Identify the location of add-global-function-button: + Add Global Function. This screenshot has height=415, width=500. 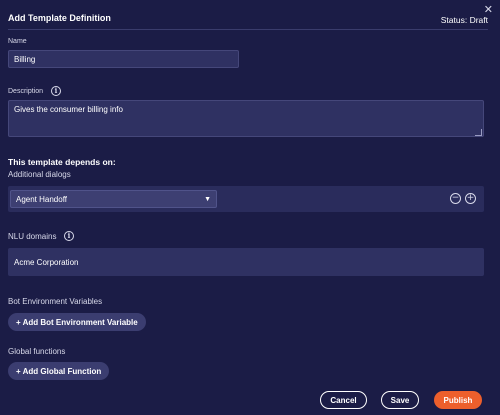
(59, 371).